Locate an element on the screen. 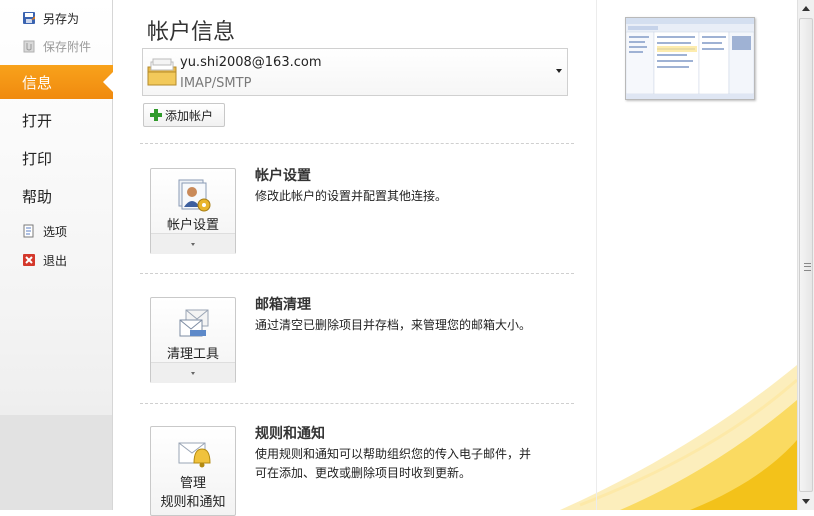  account-settings-button-label: 帐户设置 is located at coordinates (192, 225).